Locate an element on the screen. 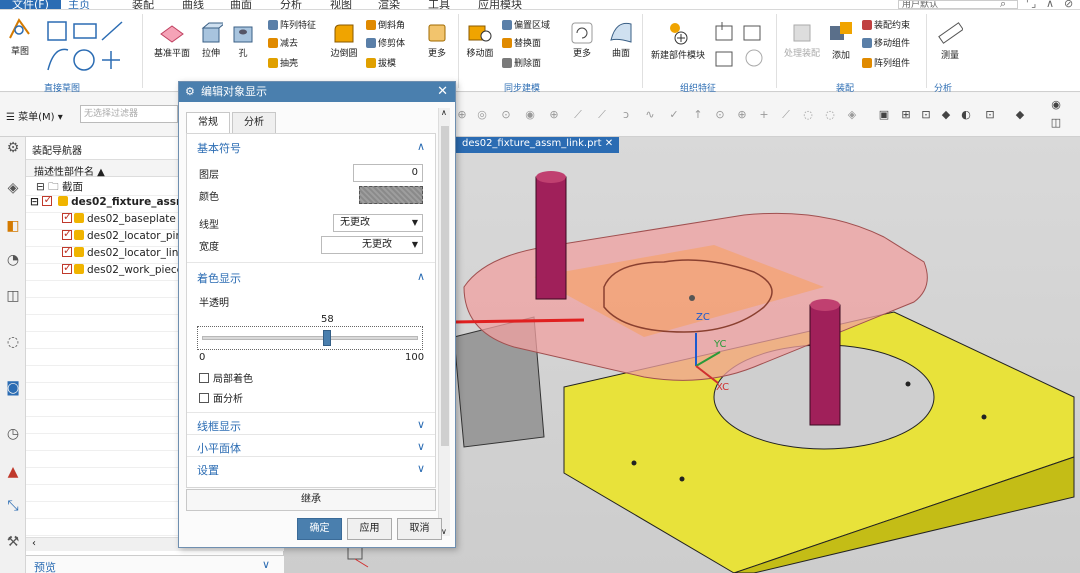  menu-tab-home: 主页 is located at coordinates (79, 4).